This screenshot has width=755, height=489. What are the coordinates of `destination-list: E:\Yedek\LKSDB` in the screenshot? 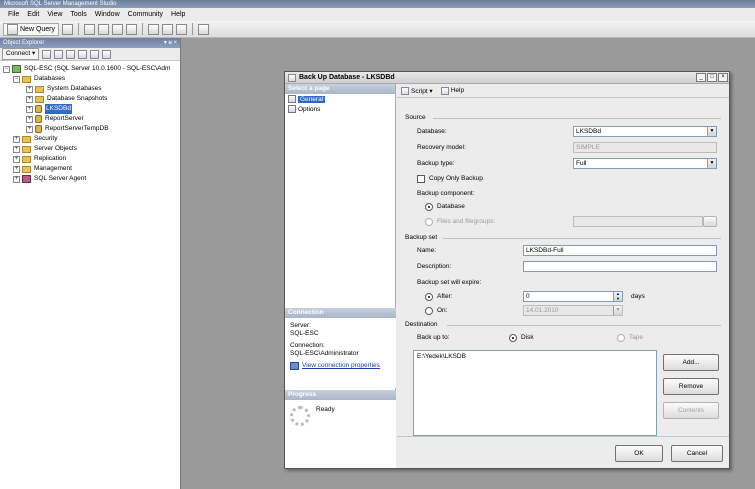 It's located at (535, 393).